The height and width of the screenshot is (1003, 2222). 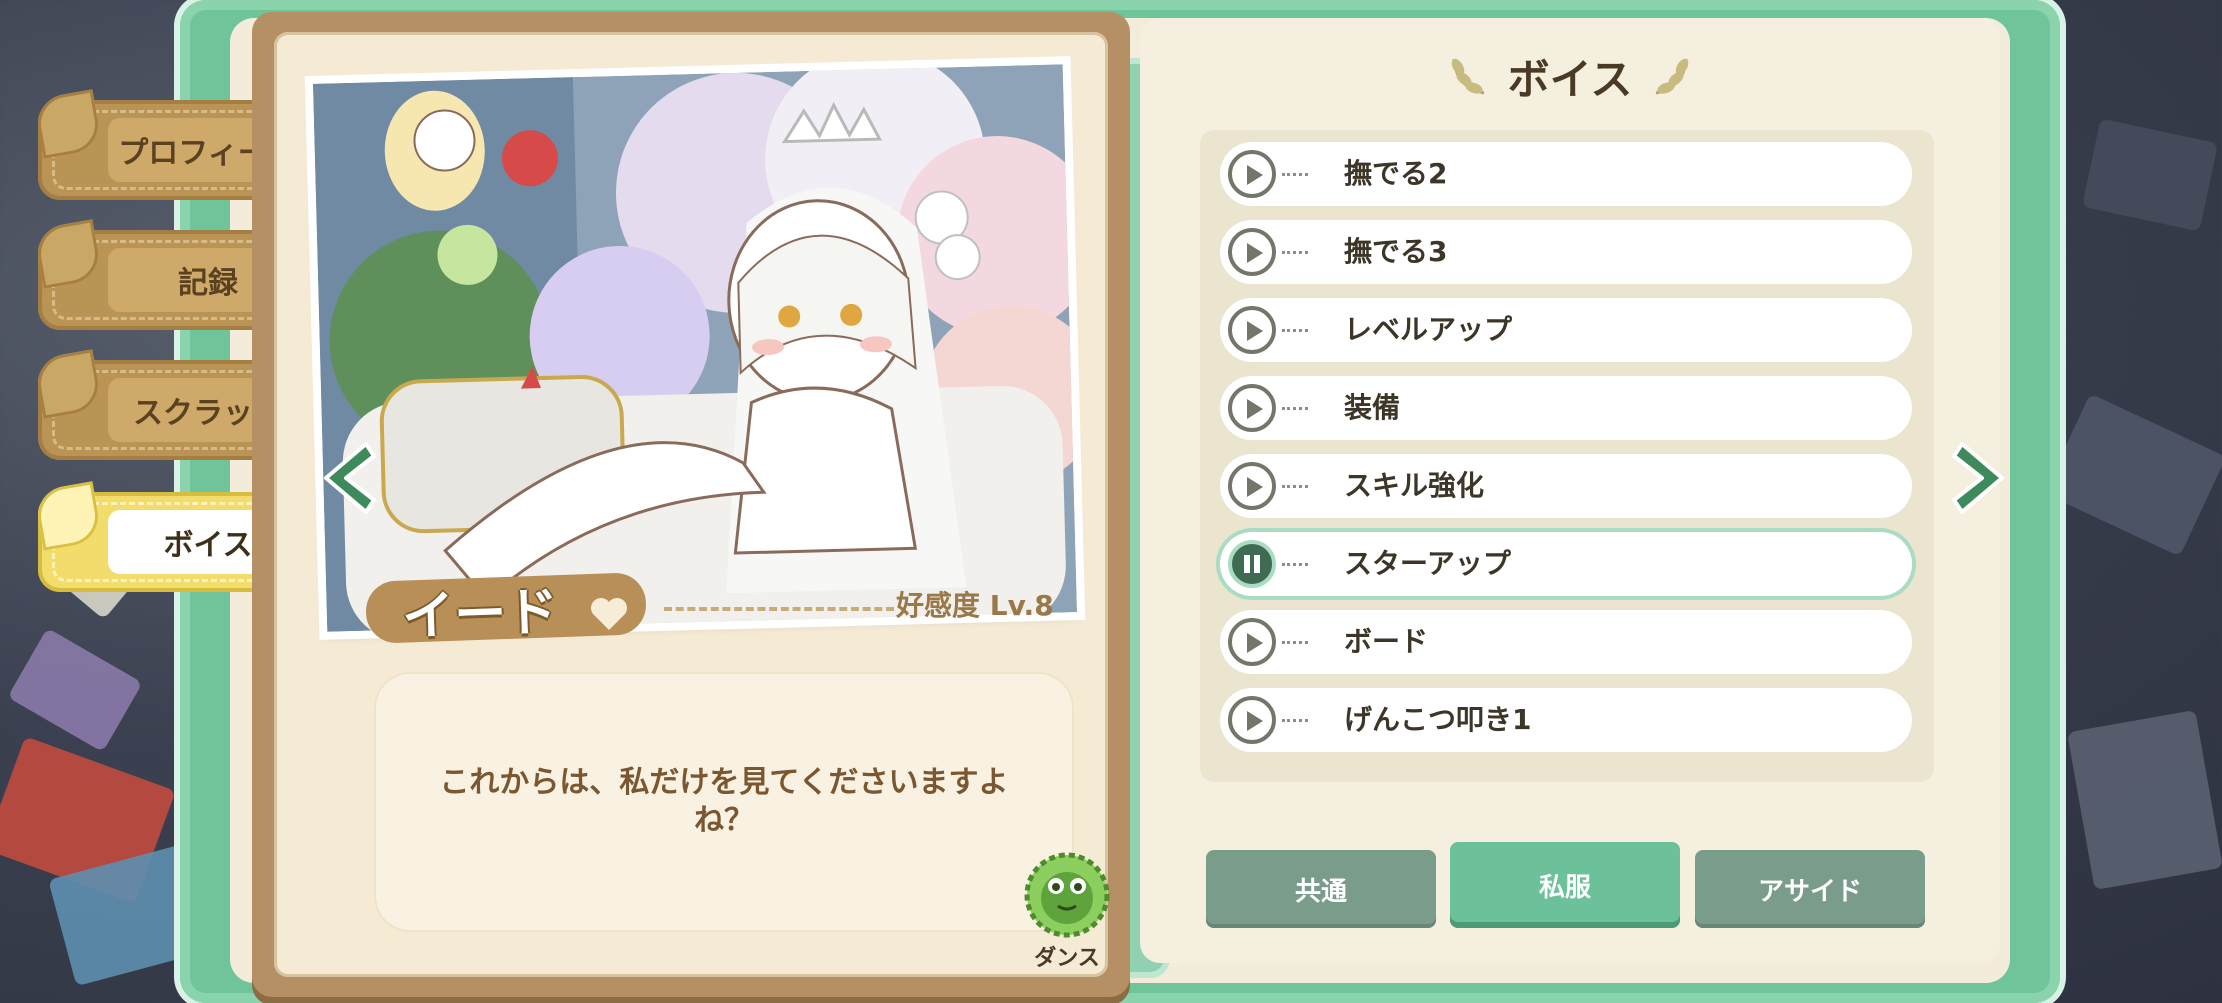 What do you see at coordinates (1566, 564) in the screenshot?
I see `voice-item-playing: スターアップ` at bounding box center [1566, 564].